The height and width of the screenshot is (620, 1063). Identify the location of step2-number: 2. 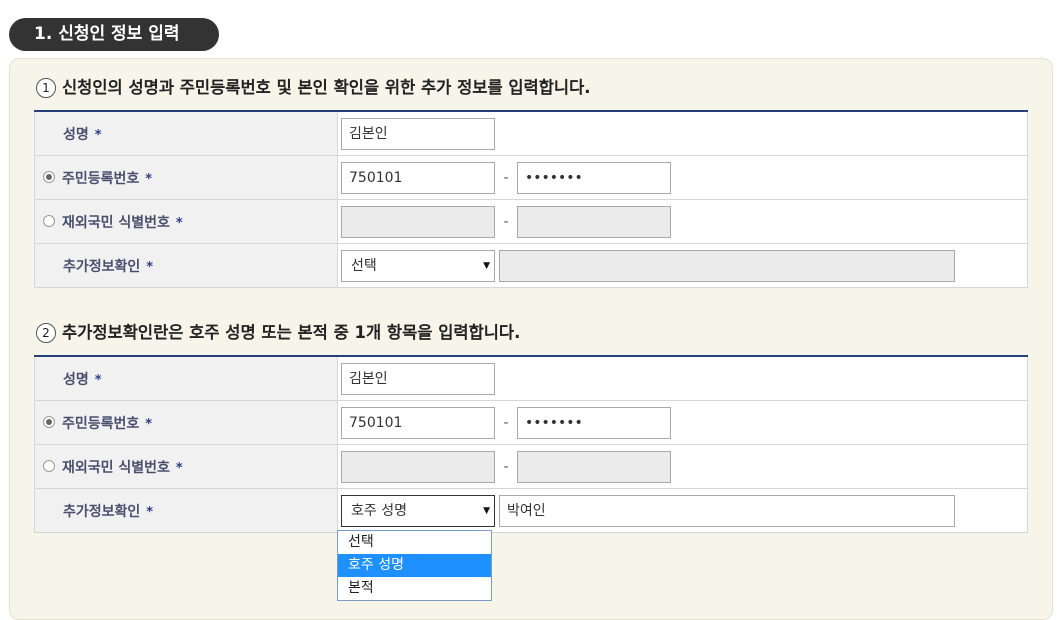
(46, 333).